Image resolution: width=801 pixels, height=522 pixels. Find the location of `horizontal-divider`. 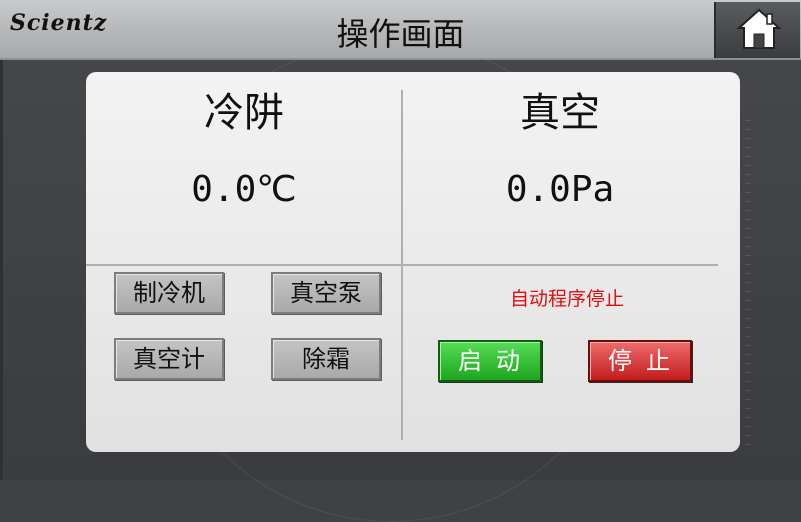

horizontal-divider is located at coordinates (402, 265).